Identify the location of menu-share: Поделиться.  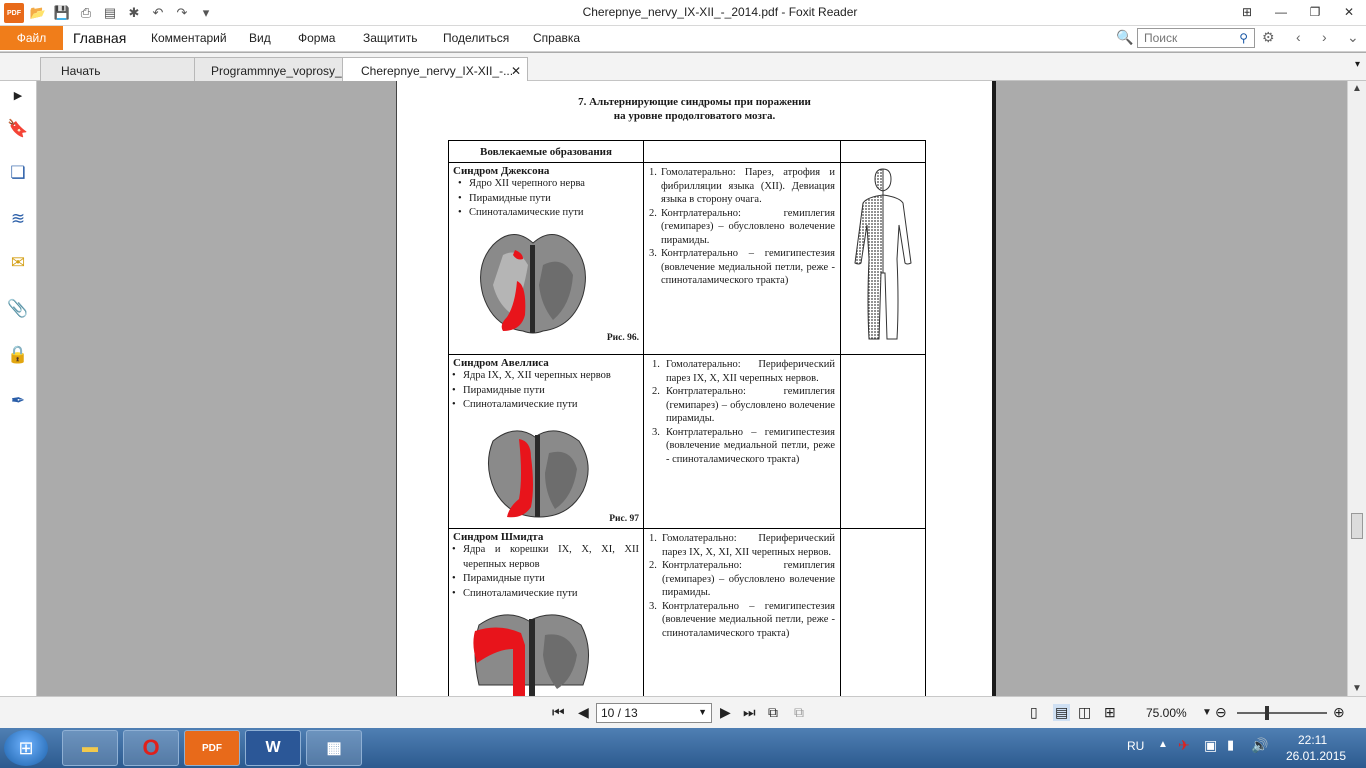
(476, 38).